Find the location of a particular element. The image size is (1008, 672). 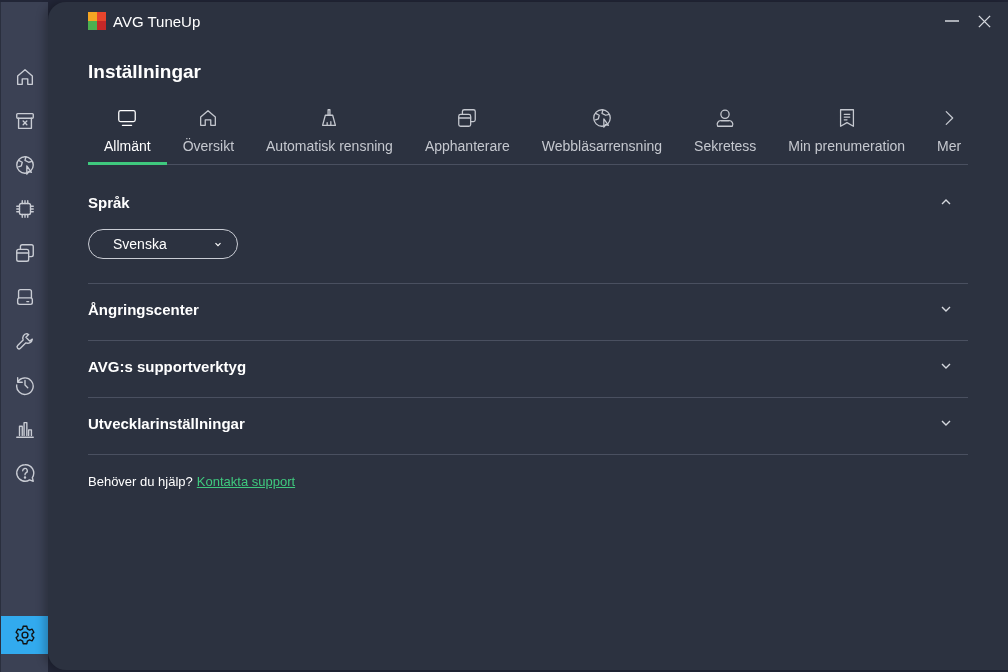

section-title: Språk is located at coordinates (109, 202).